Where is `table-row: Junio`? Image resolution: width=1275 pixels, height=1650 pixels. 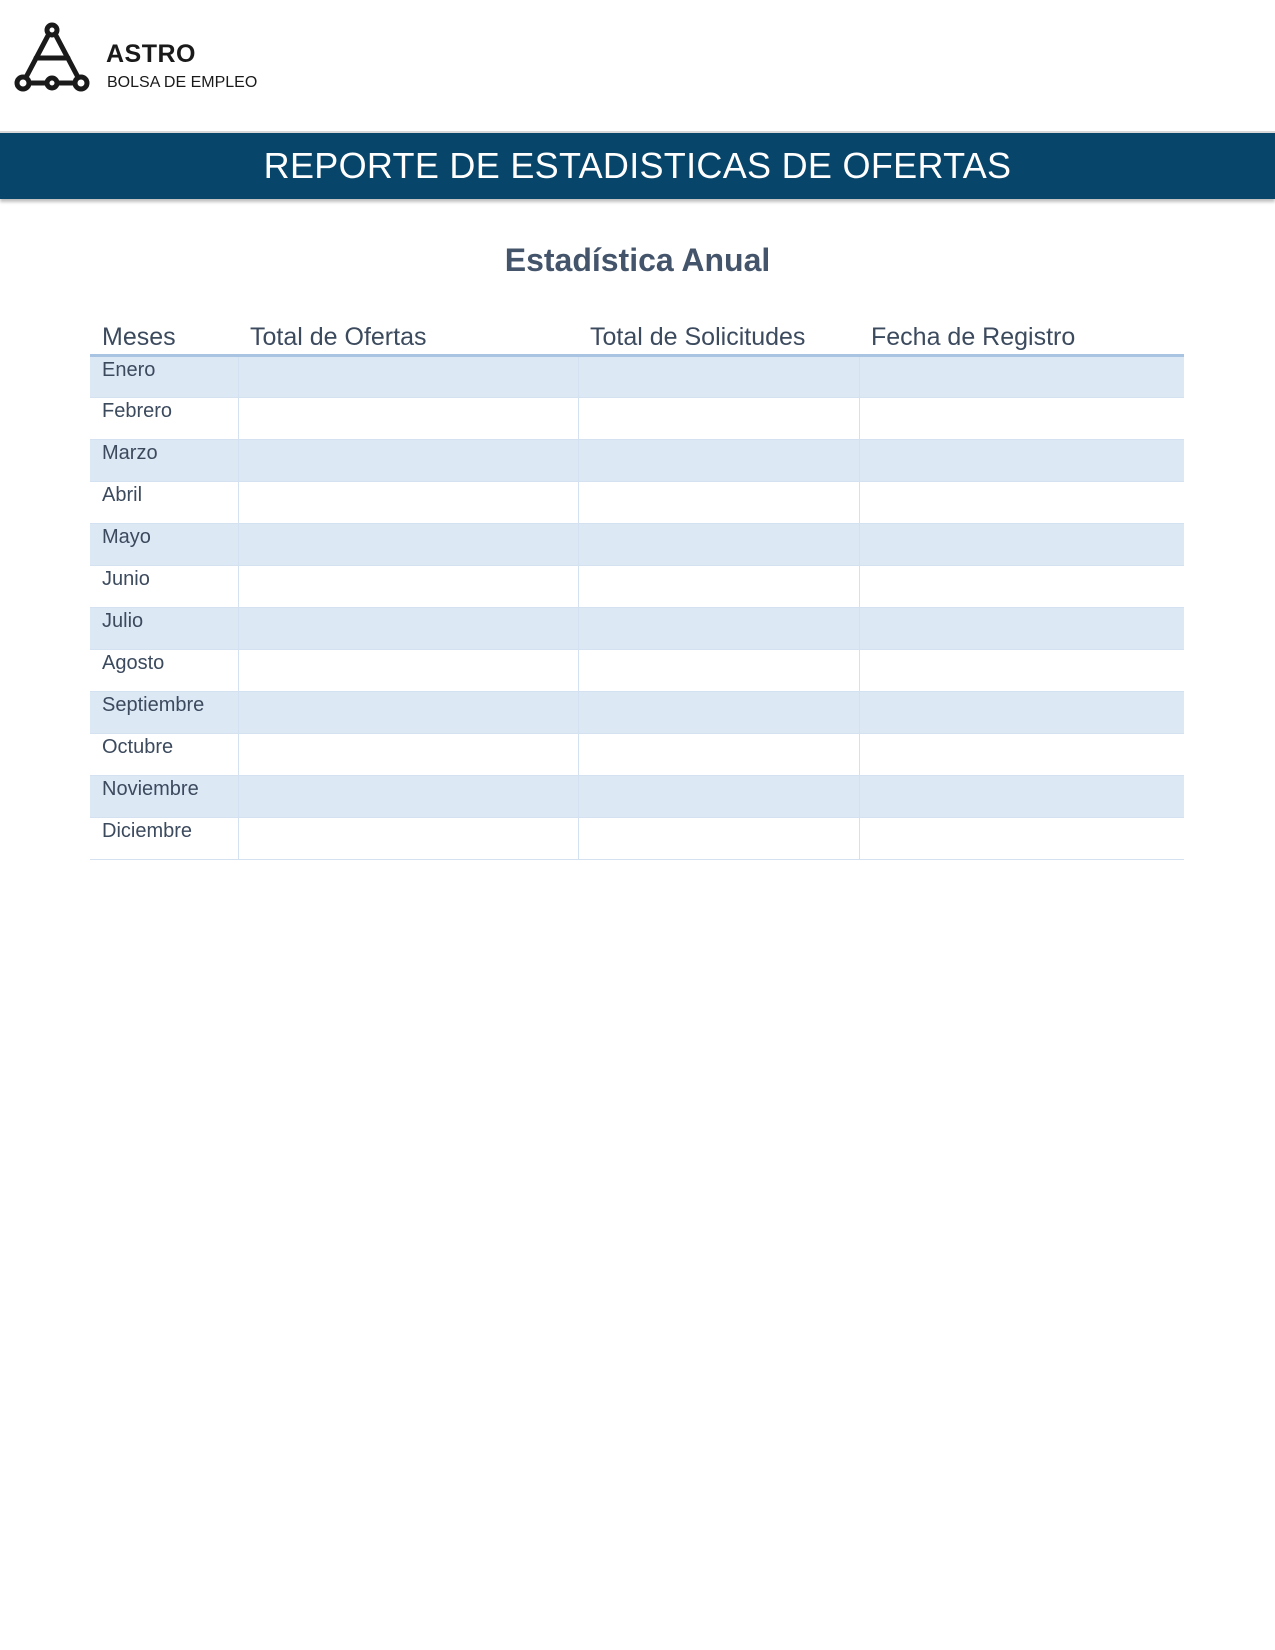
table-row: Junio is located at coordinates (637, 586).